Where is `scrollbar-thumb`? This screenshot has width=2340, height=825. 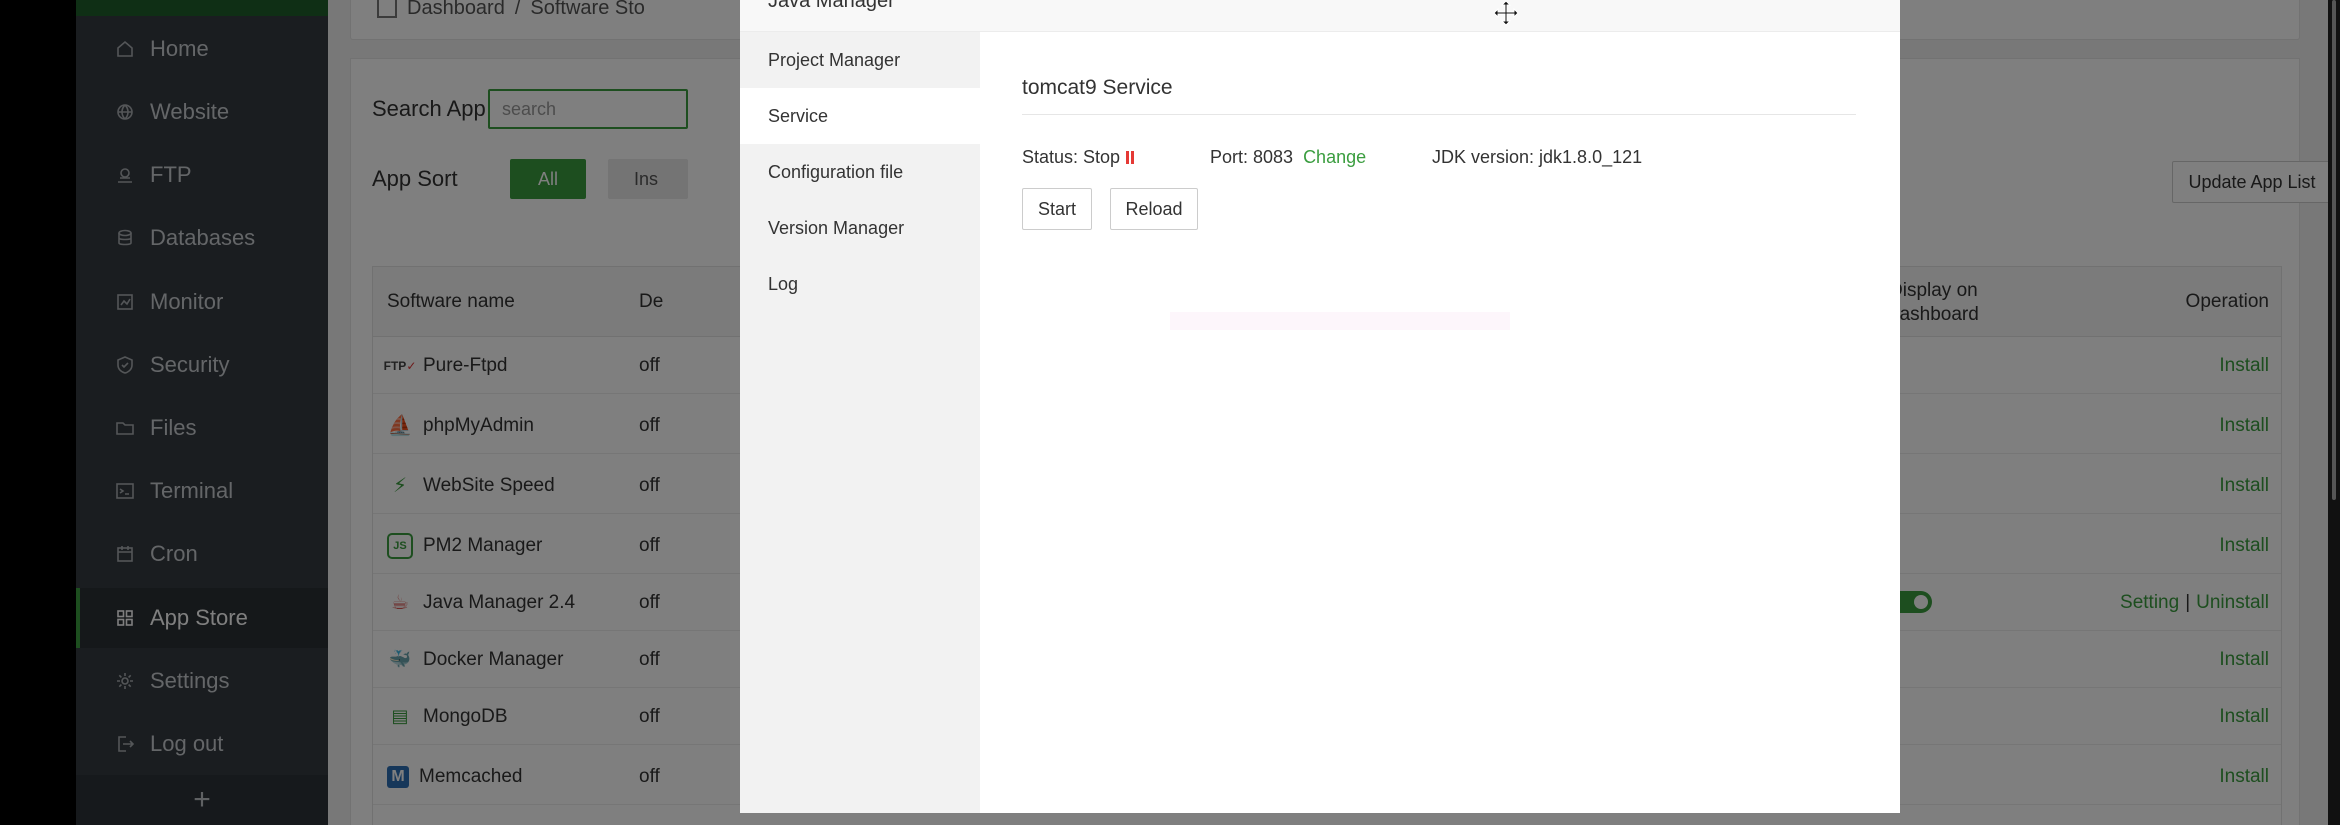
scrollbar-thumb is located at coordinates (2334, 250).